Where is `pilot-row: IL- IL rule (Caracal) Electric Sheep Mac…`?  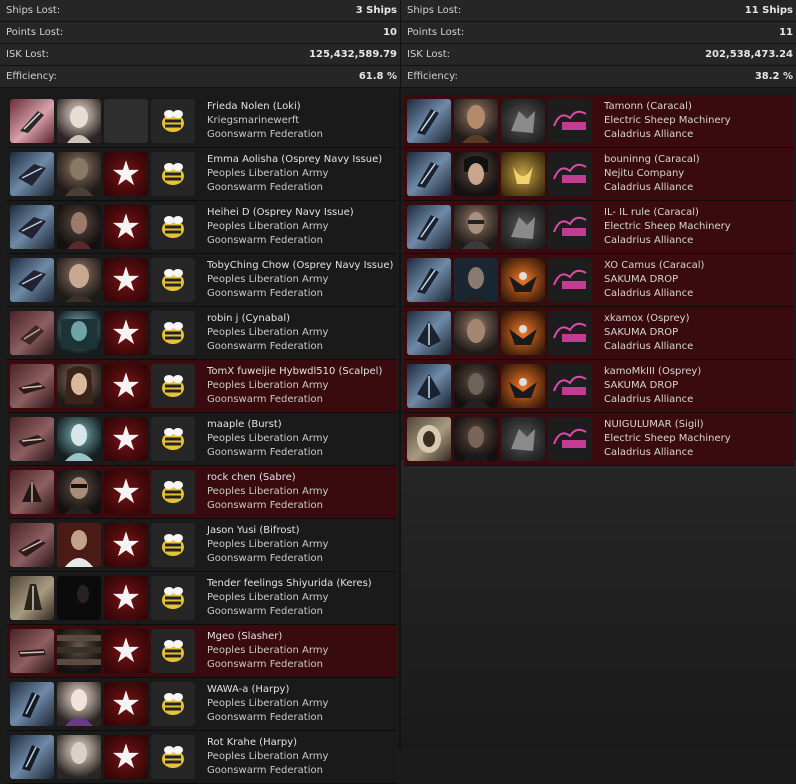 pilot-row: IL- IL rule (Caracal) Electric Sheep Mac… is located at coordinates (599, 227).